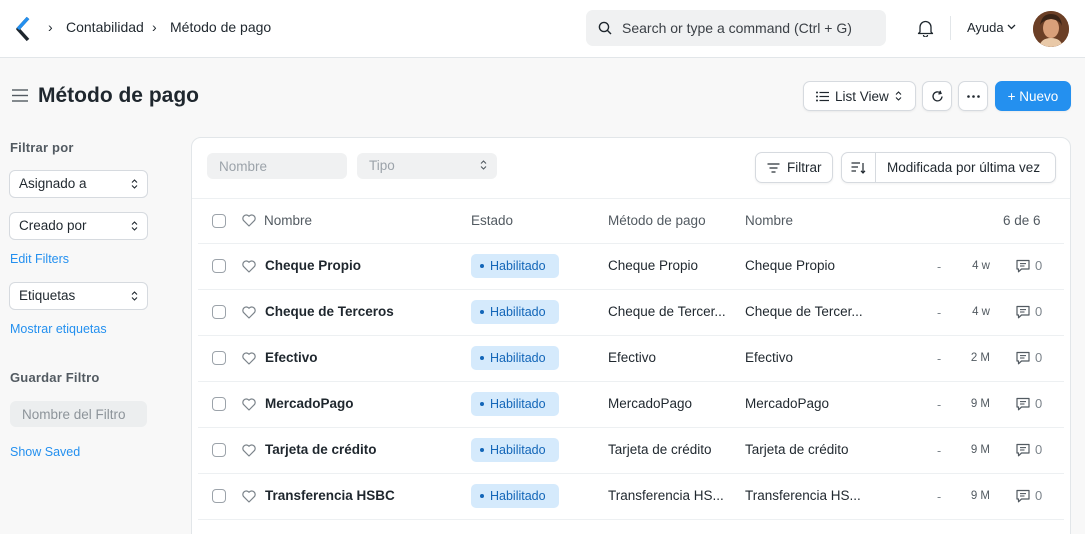 The image size is (1085, 534). Describe the element at coordinates (804, 167) in the screenshot. I see `filter-button-label: Filtrar` at that location.